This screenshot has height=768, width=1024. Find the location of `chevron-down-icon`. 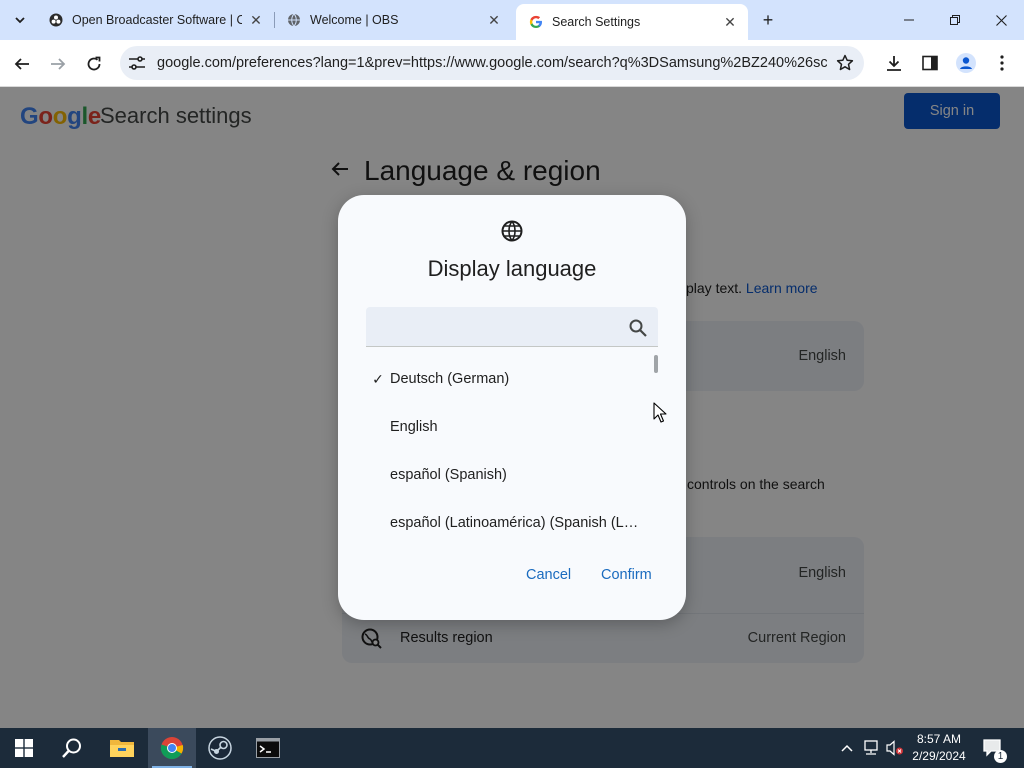

chevron-down-icon is located at coordinates (20, 20).